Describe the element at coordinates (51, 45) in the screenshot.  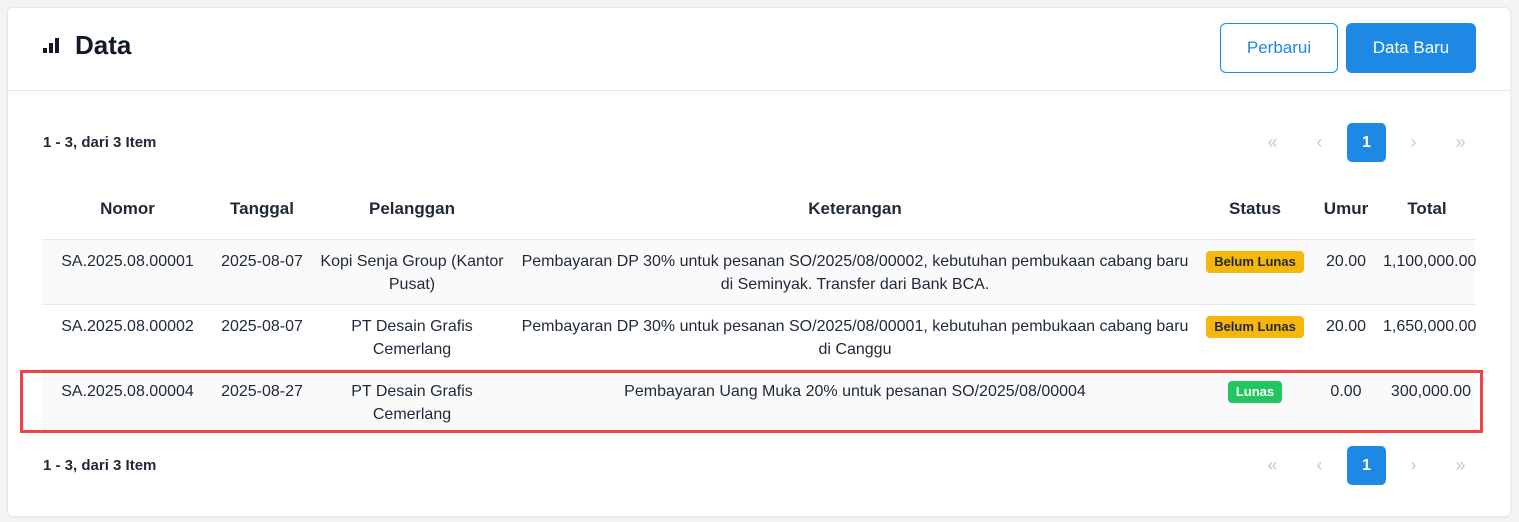
I see `bar-chart-icon` at that location.